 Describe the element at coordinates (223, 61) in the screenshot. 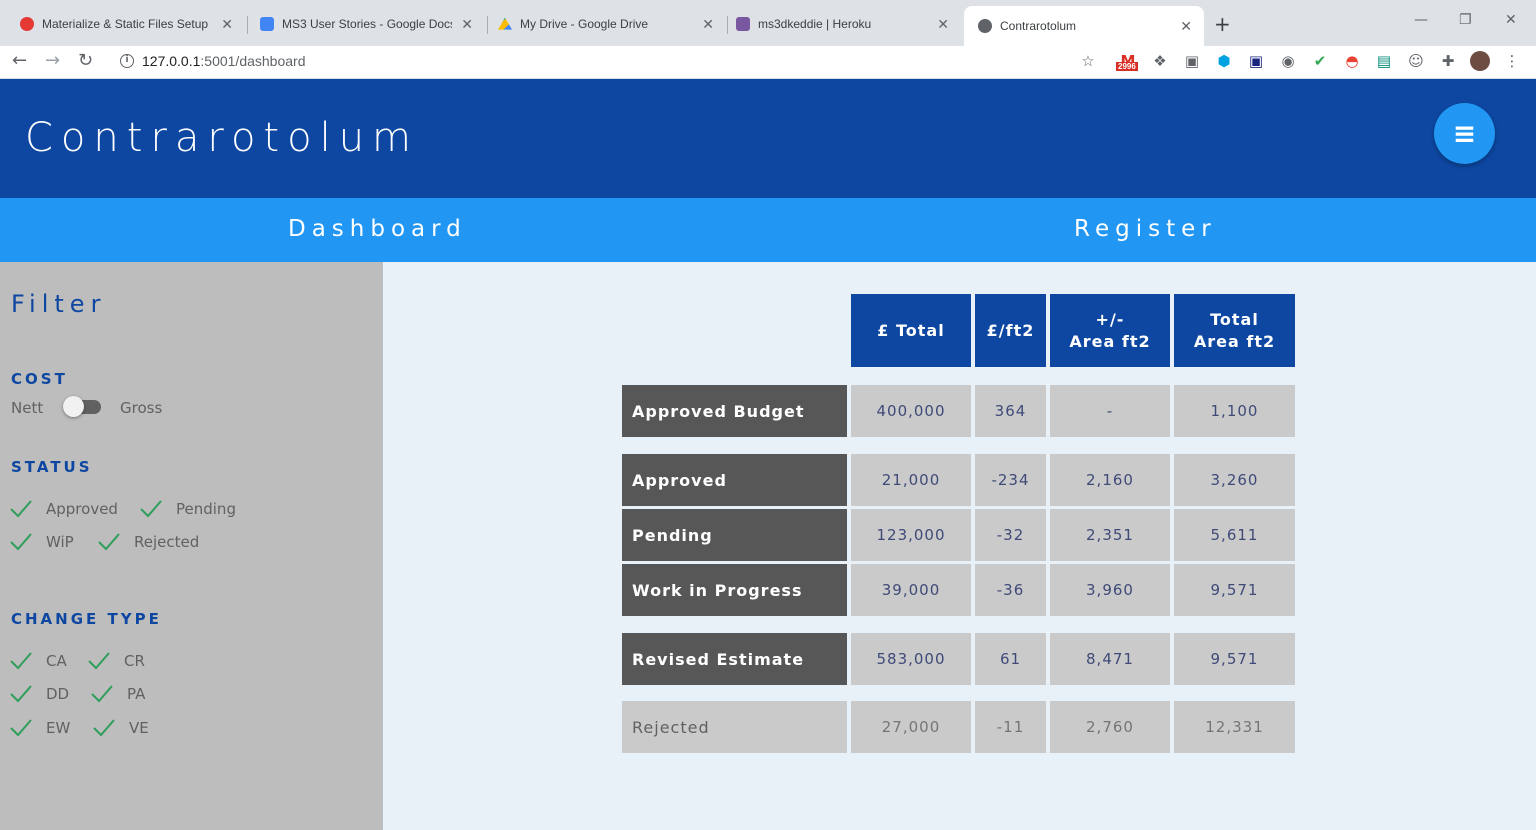

I see `url-field: 127.0.0.1:5001/dashboard` at that location.